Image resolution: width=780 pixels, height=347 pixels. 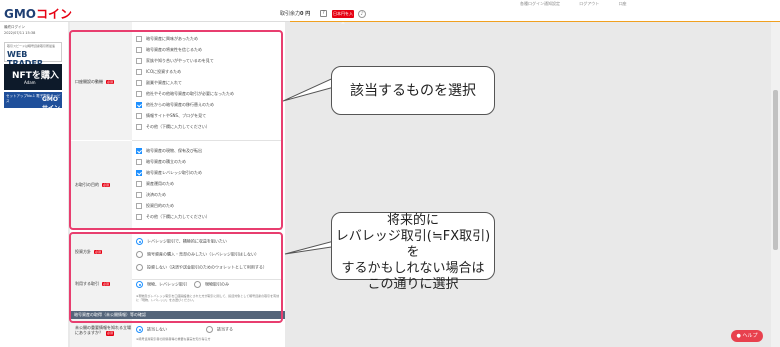 I want to click on callout-leverage-advice: 将来的に レバレッジ取引(≒FX取引)を するかもしれない場合は この通りに選択, so click(x=413, y=252).